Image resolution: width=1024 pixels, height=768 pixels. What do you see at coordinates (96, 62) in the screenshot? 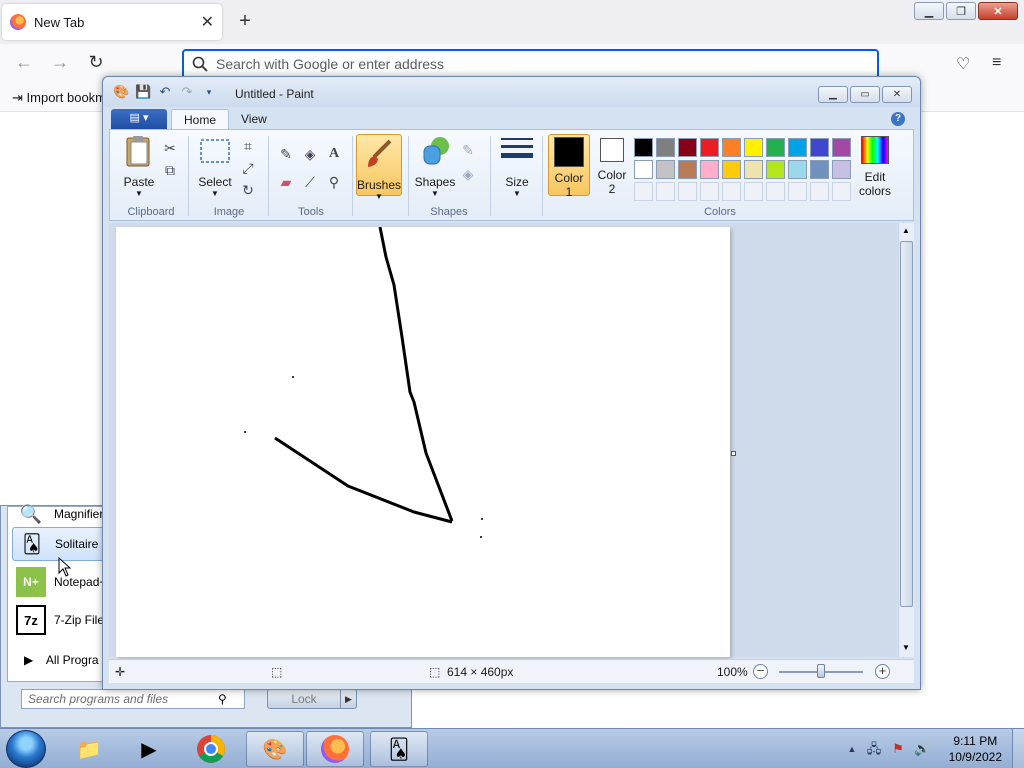
I see `reload-icon: ↻` at bounding box center [96, 62].